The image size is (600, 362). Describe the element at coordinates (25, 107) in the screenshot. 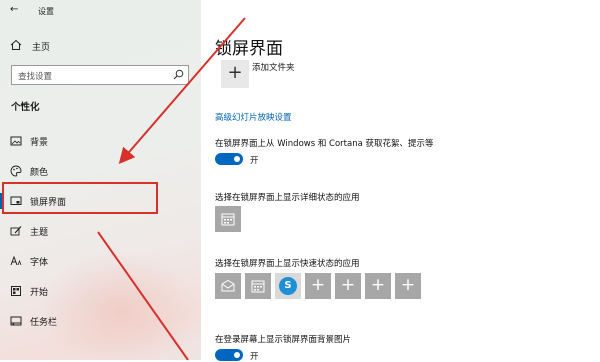

I see `section-title: 个性化` at that location.